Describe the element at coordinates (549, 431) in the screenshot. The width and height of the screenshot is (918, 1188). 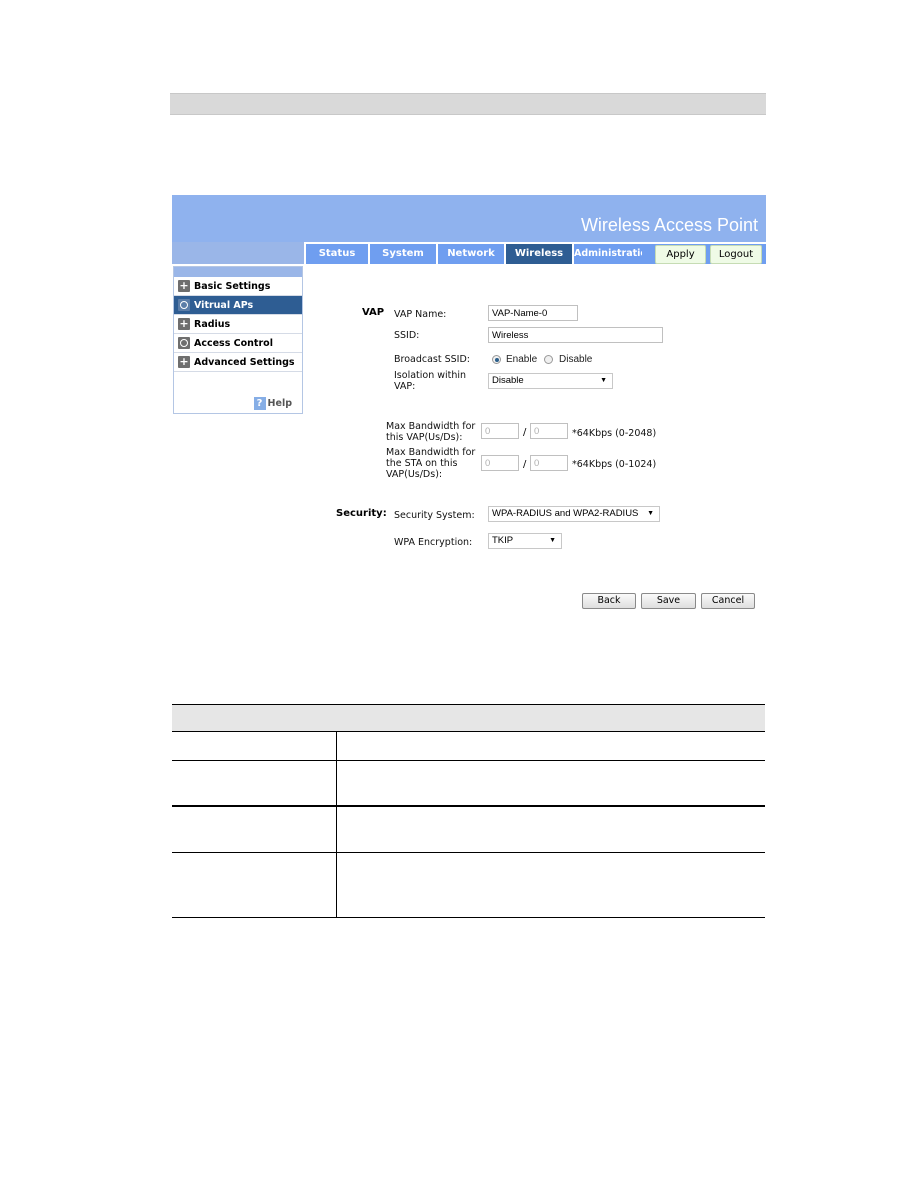
I see `bw-vap-ds-input` at that location.